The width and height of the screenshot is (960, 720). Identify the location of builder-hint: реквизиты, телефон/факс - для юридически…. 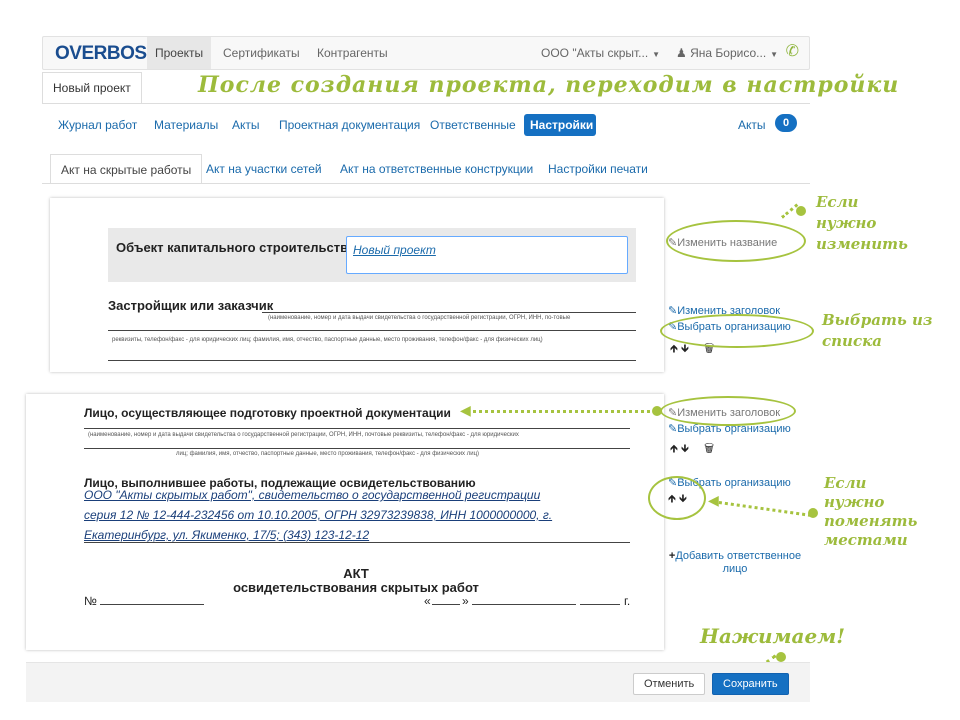
(327, 340).